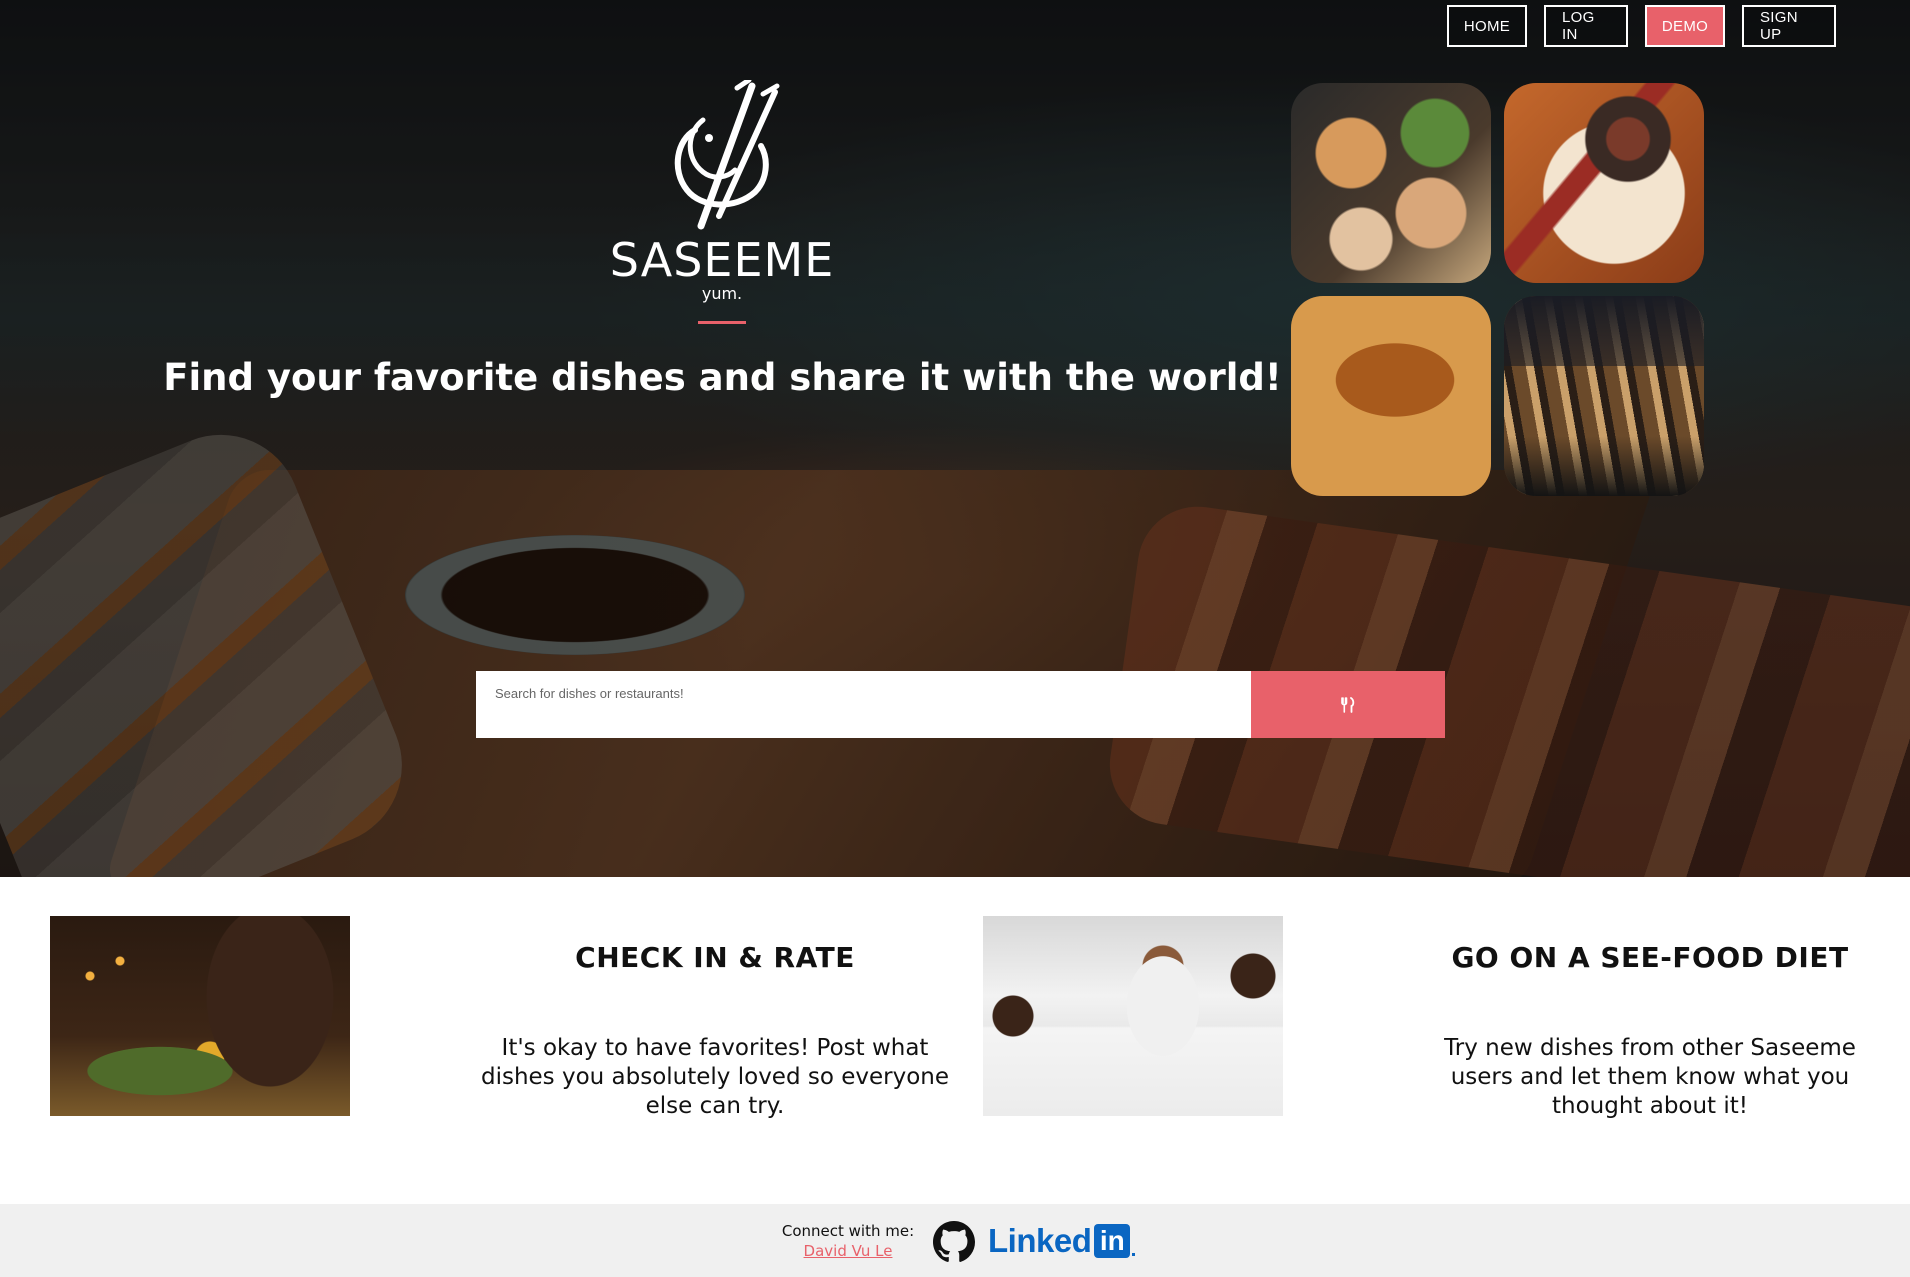 The height and width of the screenshot is (1277, 1910). Describe the element at coordinates (1586, 26) in the screenshot. I see `login-button: LOG IN` at that location.